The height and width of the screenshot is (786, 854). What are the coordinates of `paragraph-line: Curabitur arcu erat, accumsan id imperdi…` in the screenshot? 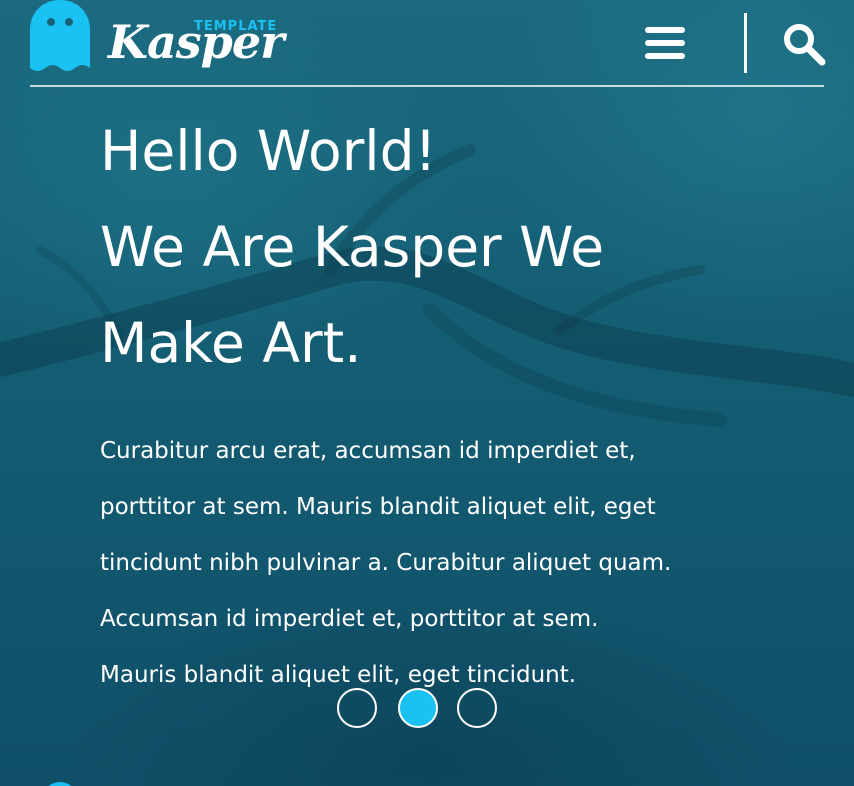 It's located at (368, 451).